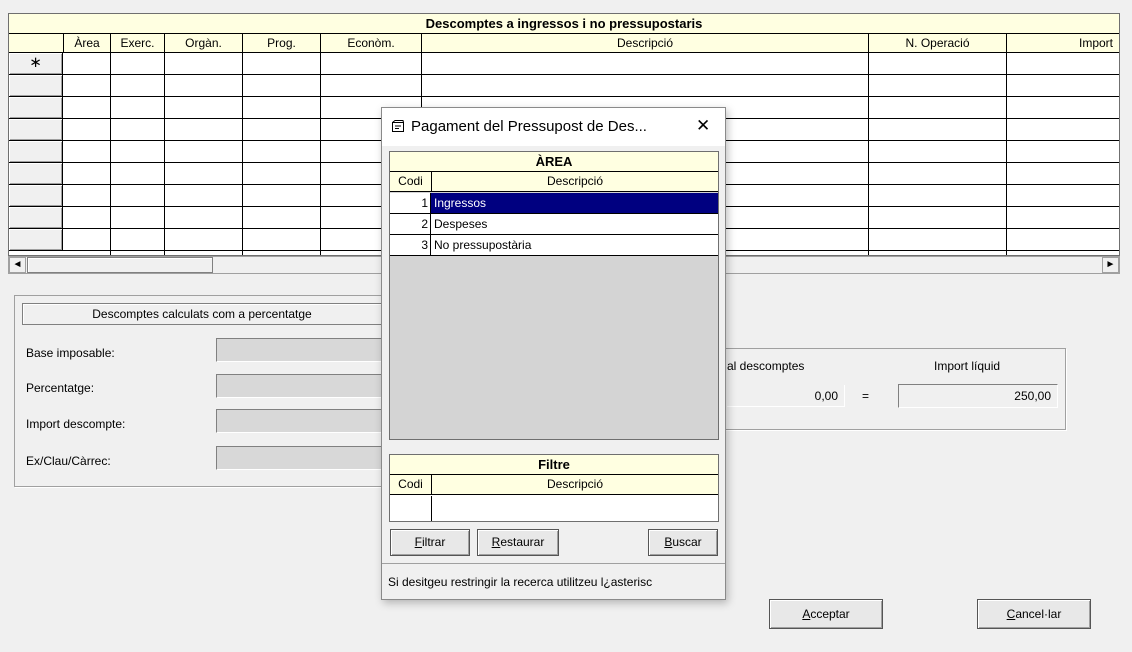  What do you see at coordinates (410, 203) in the screenshot?
I see `item-code: 1` at bounding box center [410, 203].